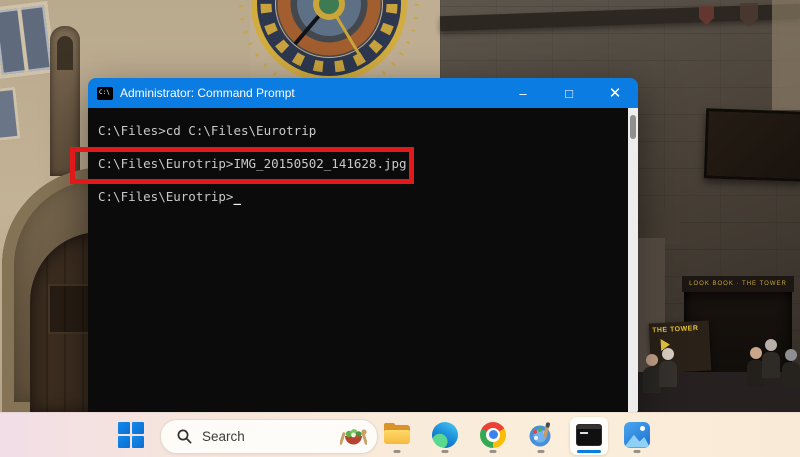 The width and height of the screenshot is (800, 457). What do you see at coordinates (523, 93) in the screenshot?
I see `minimize-button: –` at bounding box center [523, 93].